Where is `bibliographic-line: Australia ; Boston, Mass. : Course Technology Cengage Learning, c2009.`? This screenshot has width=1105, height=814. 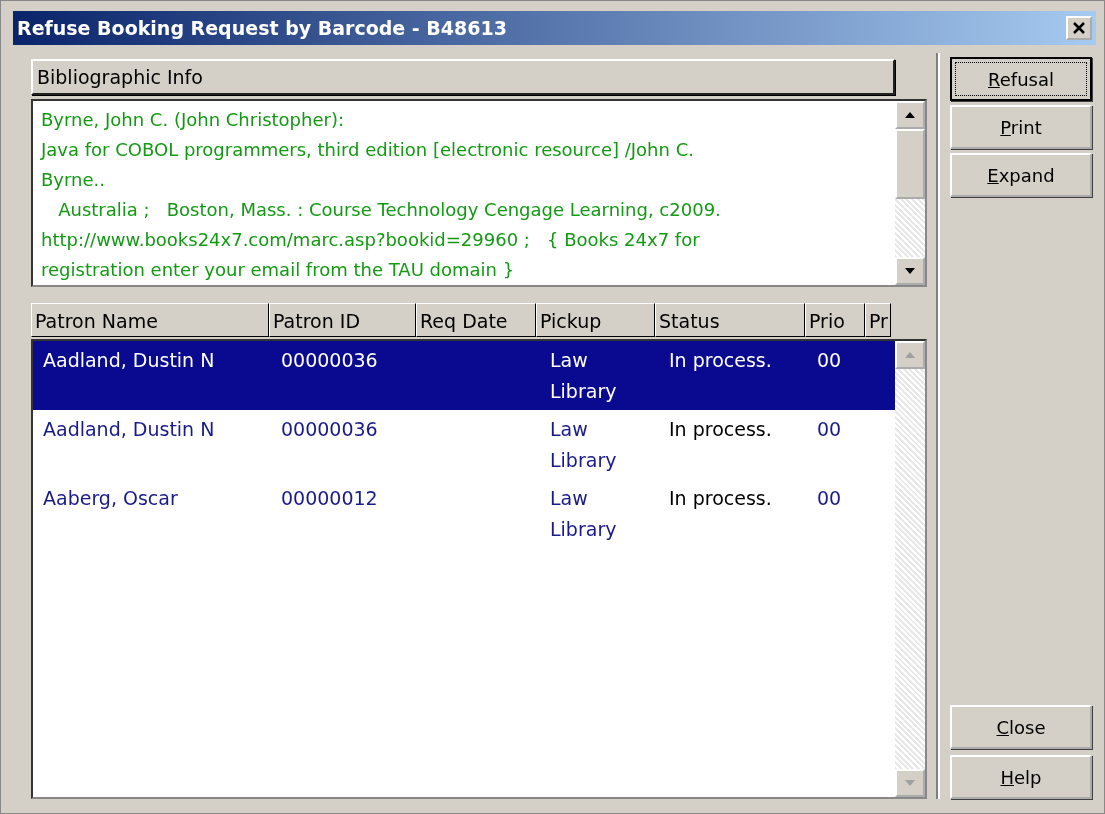 bibliographic-line: Australia ; Boston, Mass. : Course Technology Cengage Learning, c2009. is located at coordinates (389, 210).